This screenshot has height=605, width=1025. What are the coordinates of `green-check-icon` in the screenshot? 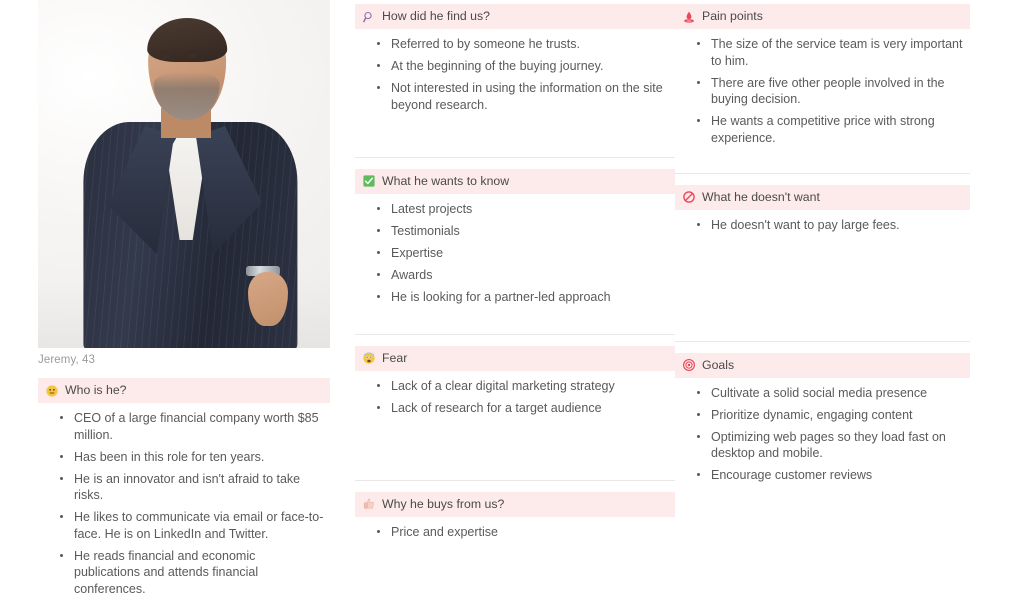 It's located at (369, 181).